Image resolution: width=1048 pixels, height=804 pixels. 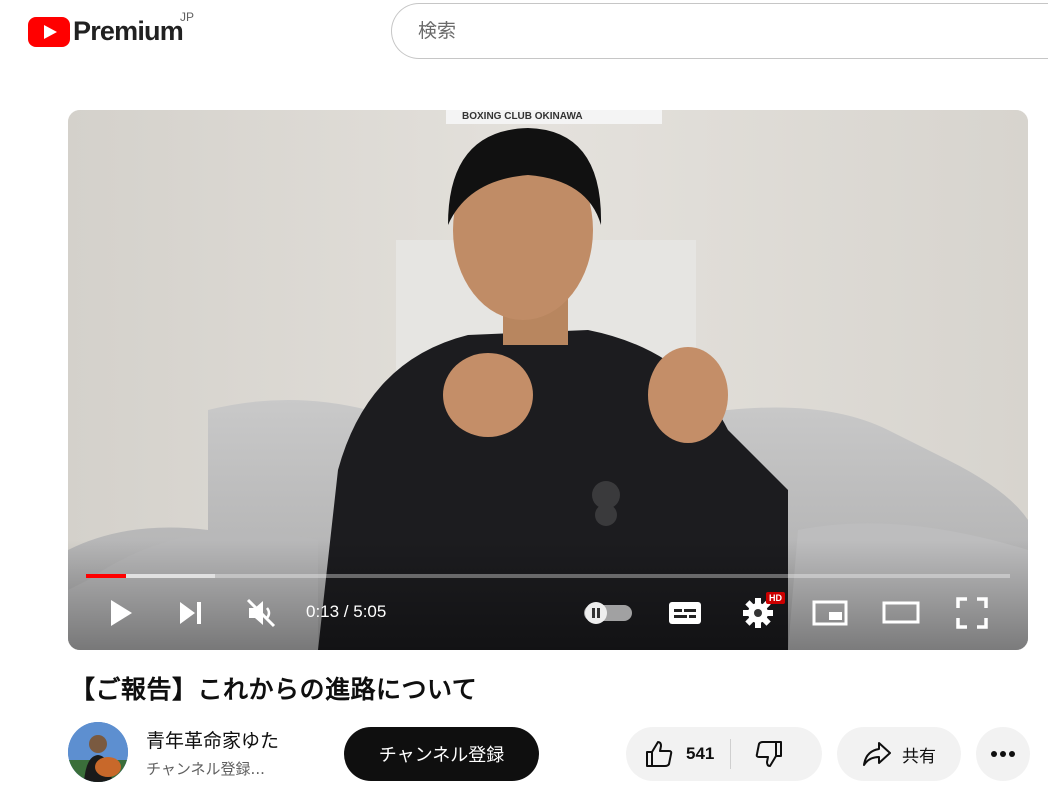 I want to click on like-button: 541, so click(x=678, y=754).